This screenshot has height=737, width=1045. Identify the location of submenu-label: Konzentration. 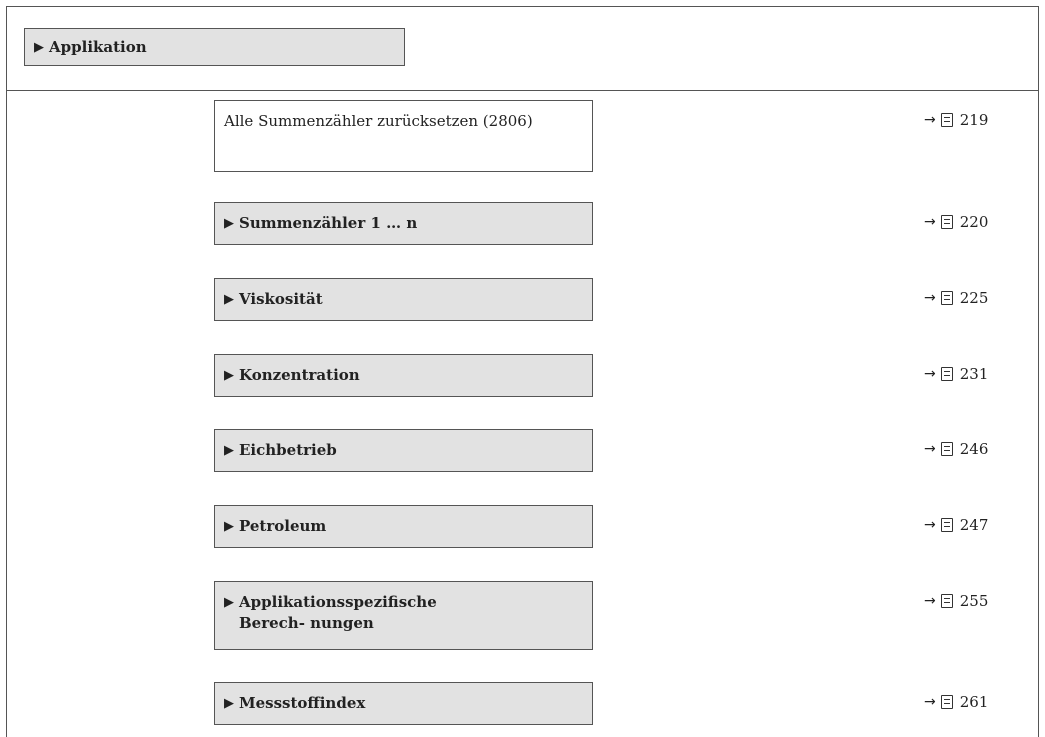
(299, 375).